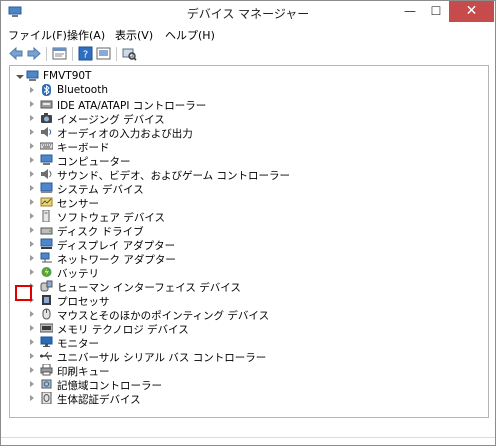 Image resolution: width=496 pixels, height=446 pixels. I want to click on tree-item-label: 印刷キュー, so click(83, 372).